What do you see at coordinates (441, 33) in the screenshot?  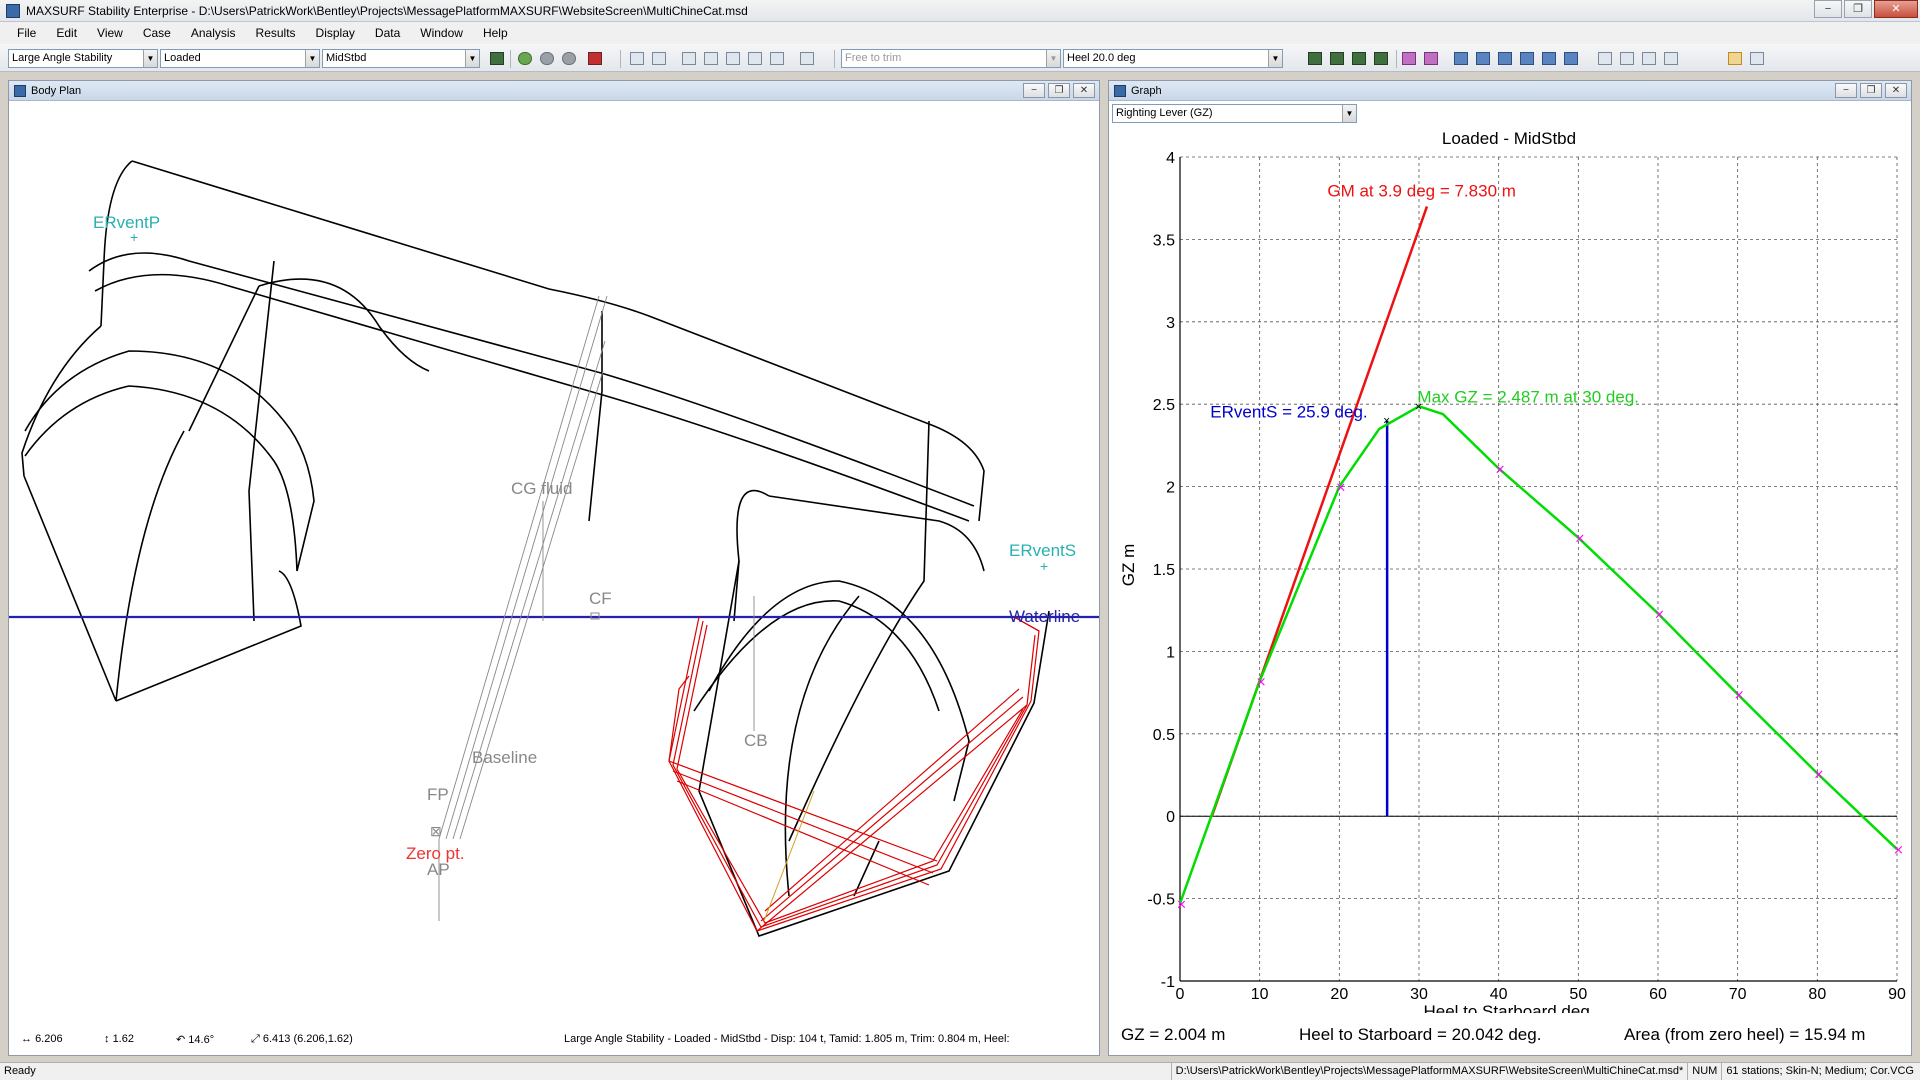 I see `menu-window: Window` at bounding box center [441, 33].